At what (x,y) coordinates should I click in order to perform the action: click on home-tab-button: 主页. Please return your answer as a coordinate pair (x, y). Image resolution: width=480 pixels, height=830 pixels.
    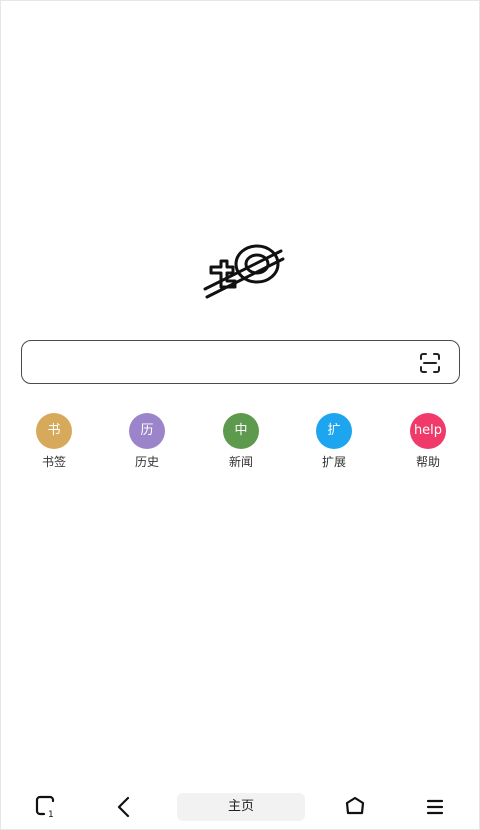
    Looking at the image, I should click on (241, 807).